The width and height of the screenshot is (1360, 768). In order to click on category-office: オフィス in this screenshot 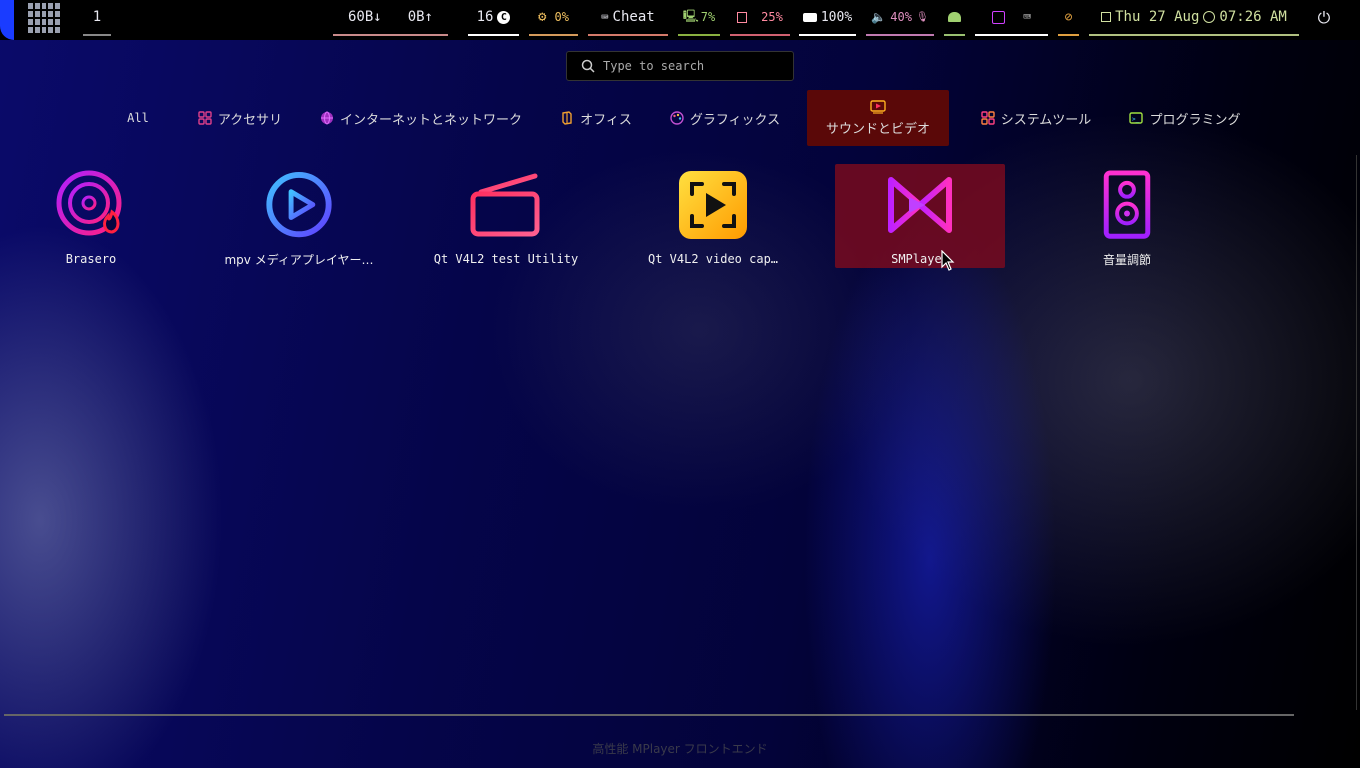, I will do `click(596, 118)`.